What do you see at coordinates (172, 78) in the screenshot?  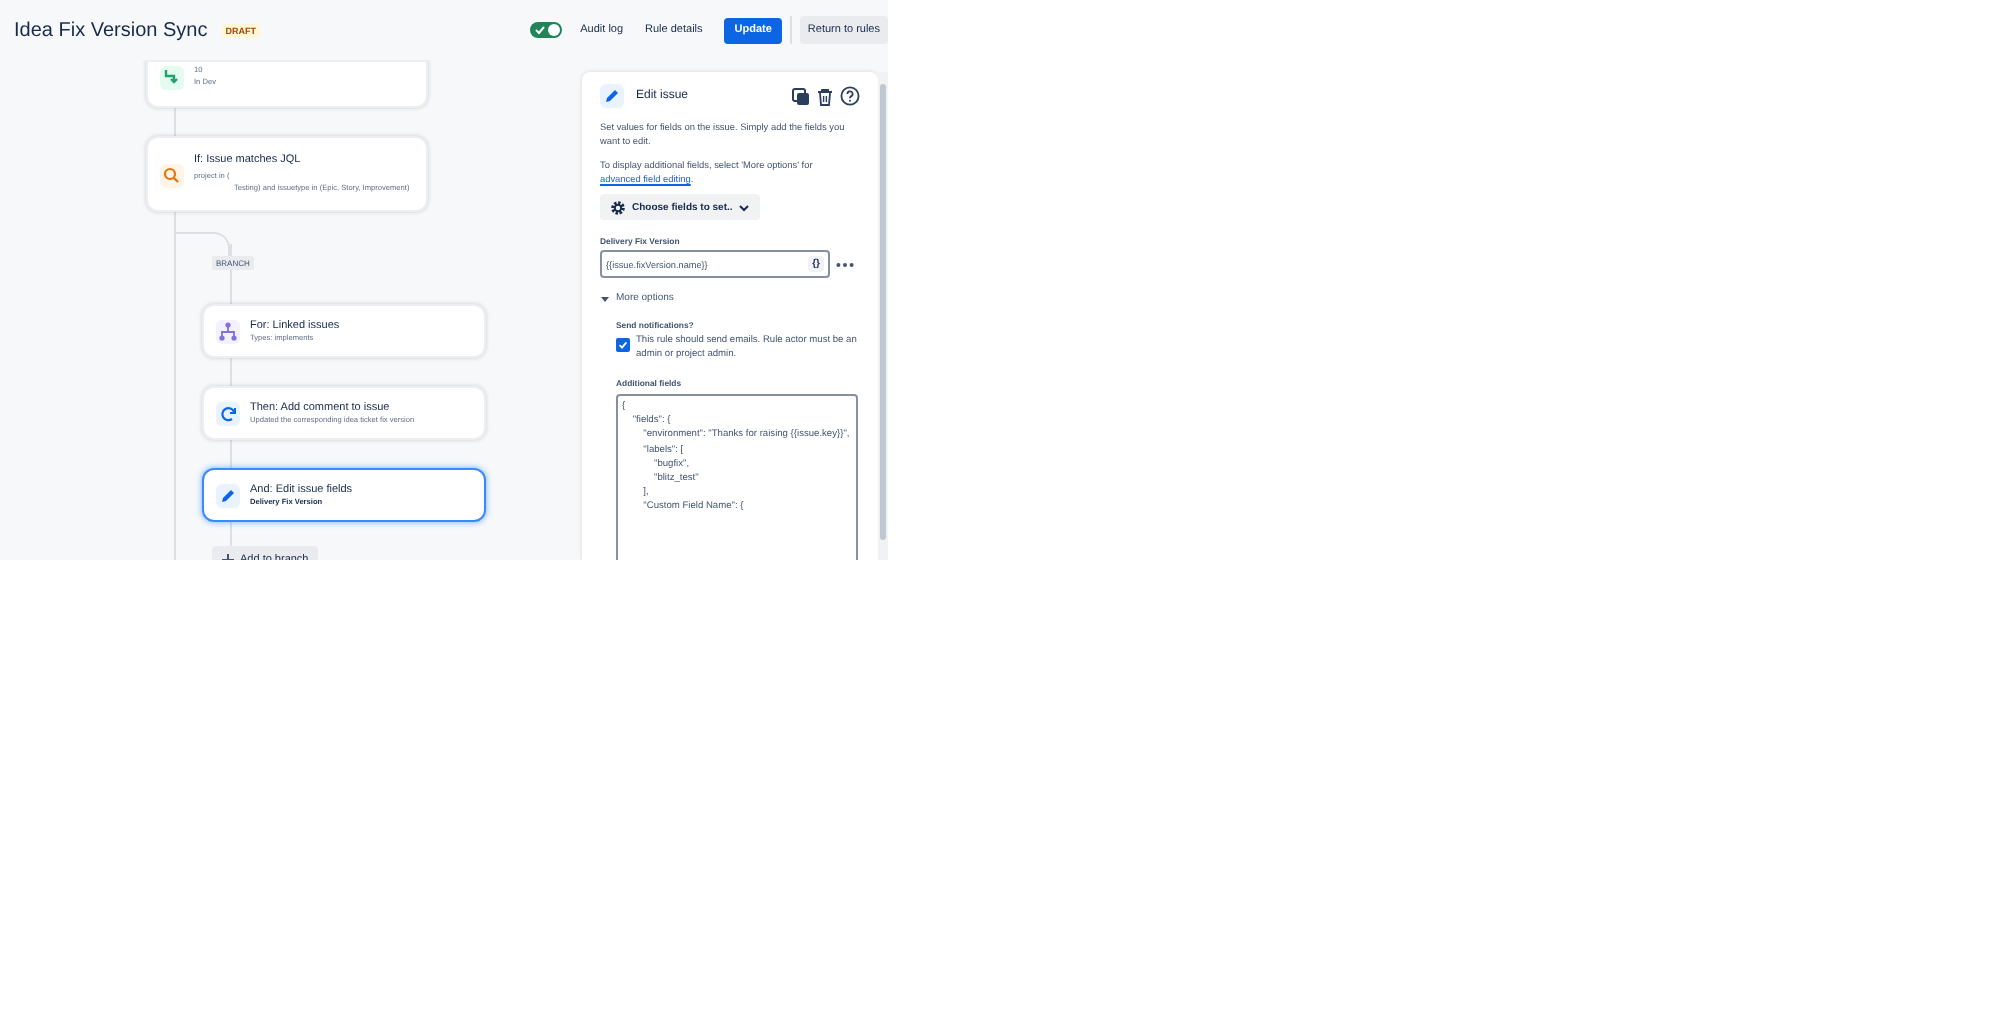 I see `transition-icon` at bounding box center [172, 78].